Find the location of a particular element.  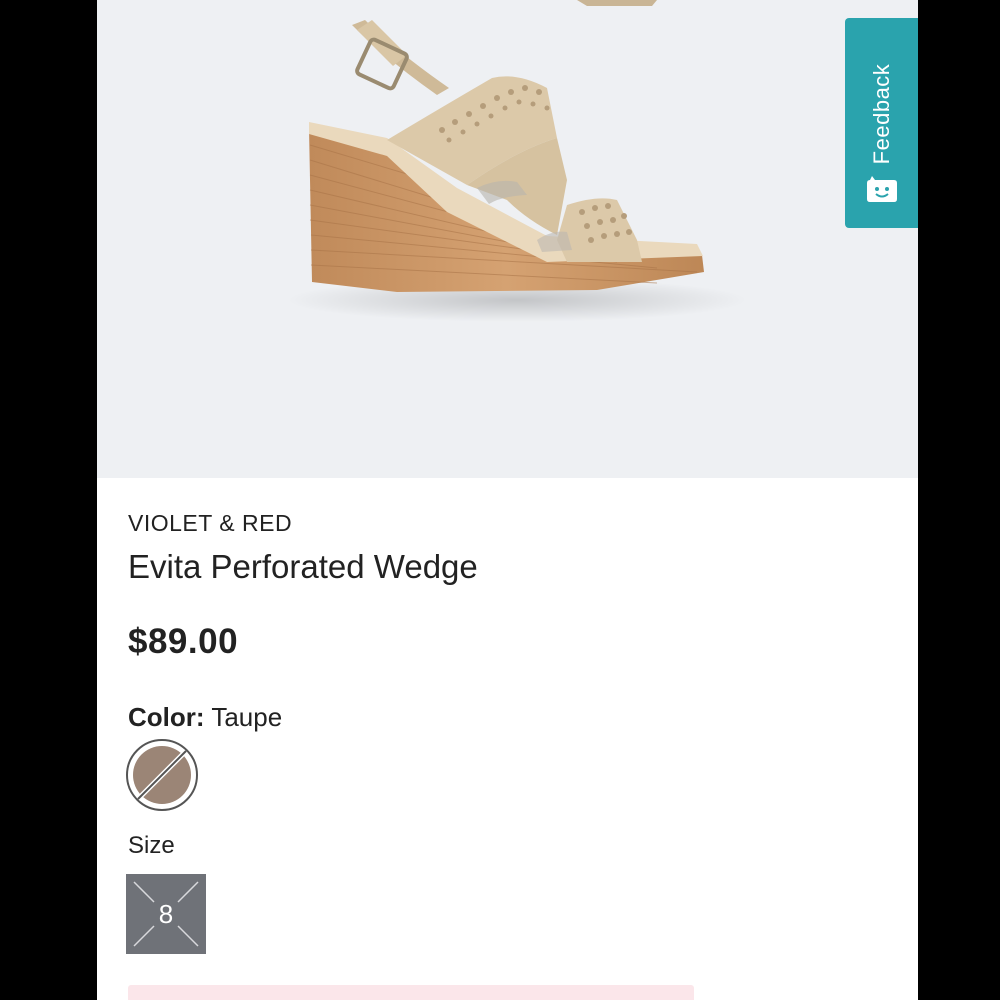

feedback-label: Feedback is located at coordinates (881, 114).